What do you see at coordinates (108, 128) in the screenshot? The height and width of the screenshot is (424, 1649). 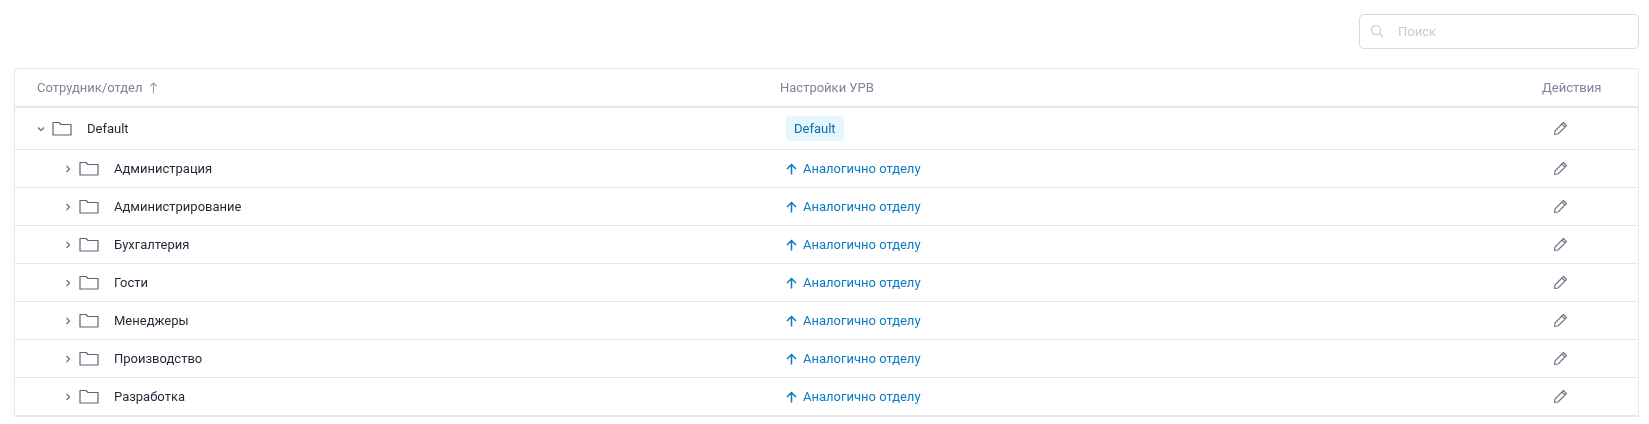 I see `department-name: Default` at bounding box center [108, 128].